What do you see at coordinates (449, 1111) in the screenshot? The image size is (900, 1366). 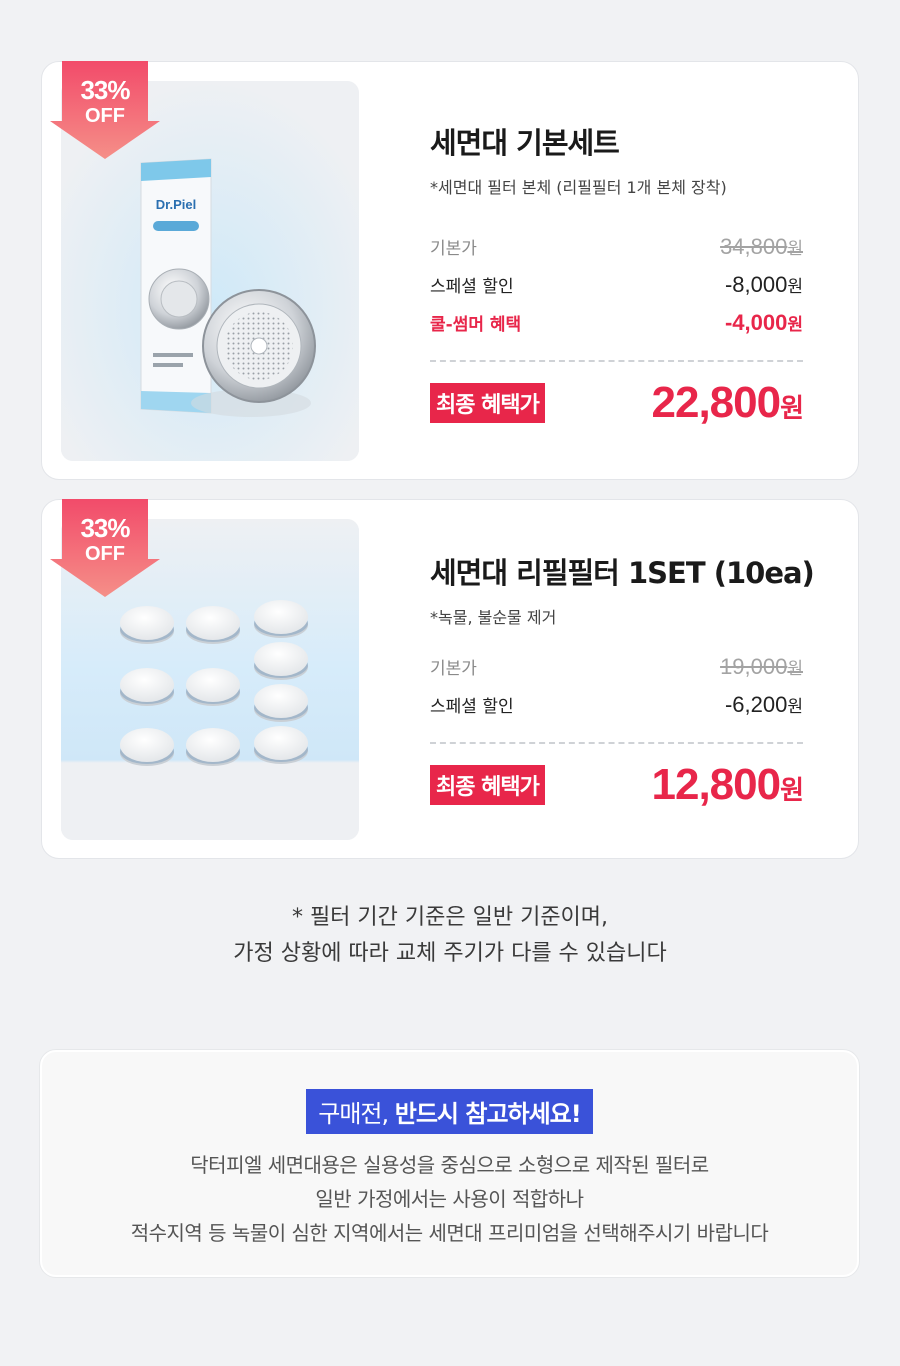 I see `notice-title: 구매전, 반드시 참고하세요!` at bounding box center [449, 1111].